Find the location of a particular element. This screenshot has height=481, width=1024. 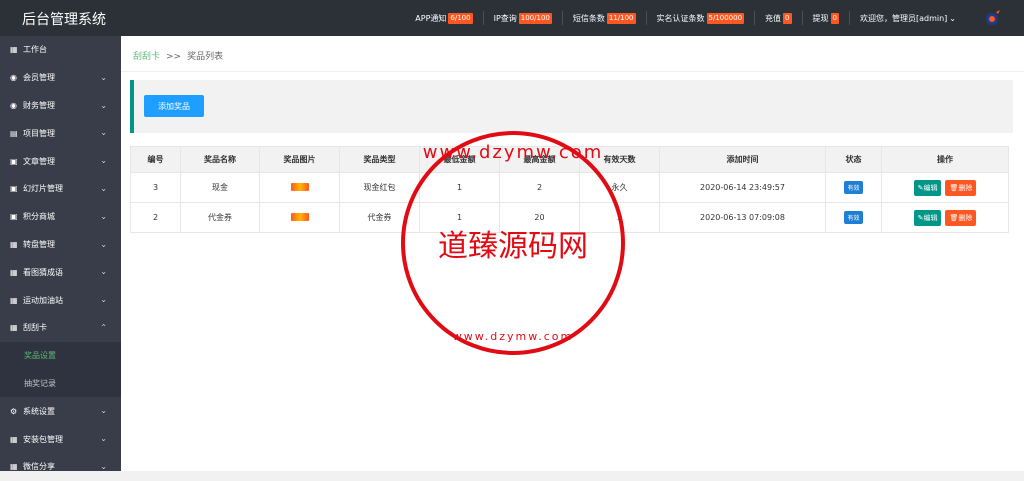

withdraw-link: 提现 0 is located at coordinates (825, 18).